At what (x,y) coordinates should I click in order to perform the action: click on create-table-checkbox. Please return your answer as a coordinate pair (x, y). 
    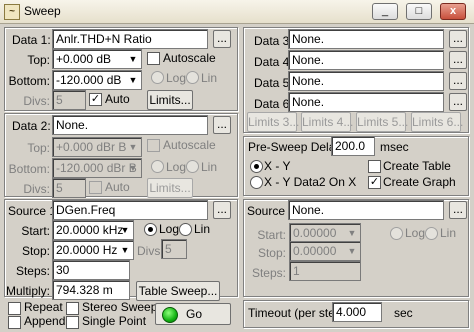
    Looking at the image, I should click on (374, 166).